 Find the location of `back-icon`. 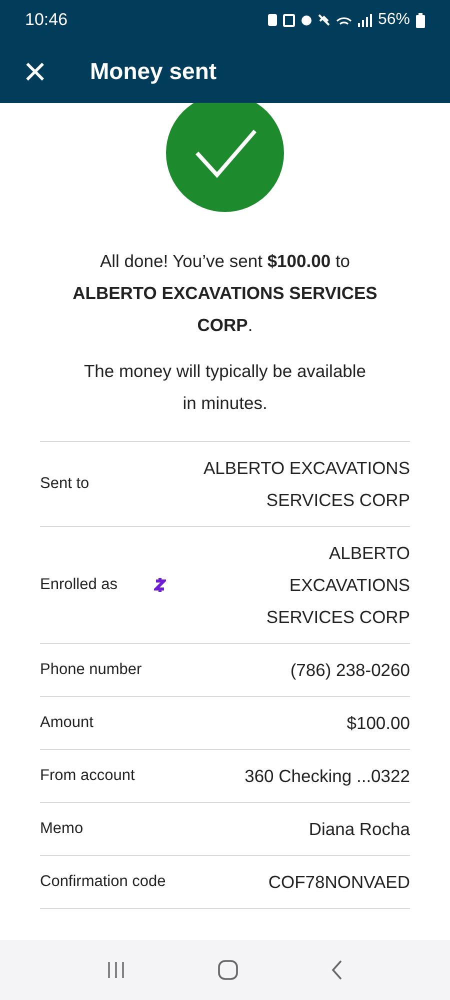

back-icon is located at coordinates (337, 970).